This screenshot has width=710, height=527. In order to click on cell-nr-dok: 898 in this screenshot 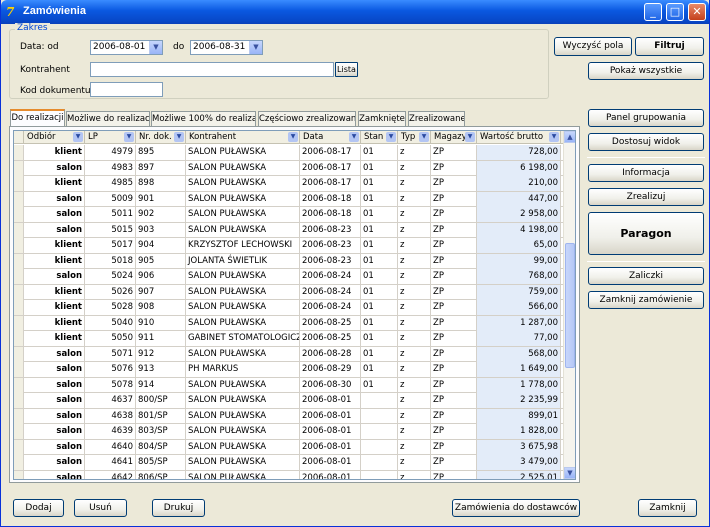, I will do `click(161, 183)`.